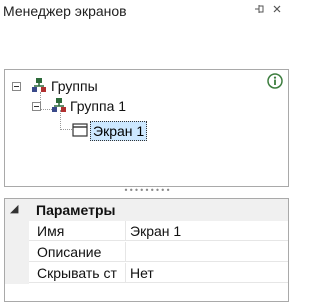 This screenshot has height=306, width=320. Describe the element at coordinates (98, 106) in the screenshot. I see `tree-node-label: Группа 1` at that location.